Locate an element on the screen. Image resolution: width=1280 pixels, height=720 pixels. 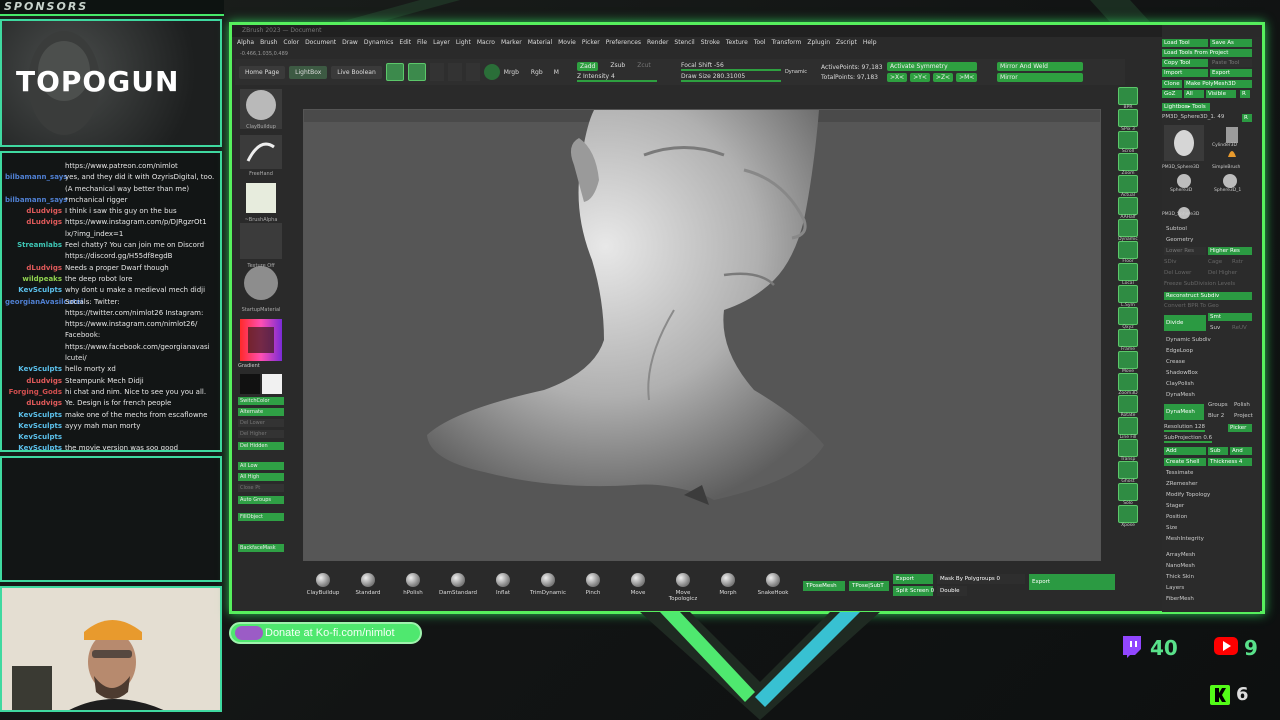
rstr-button: Rstr is located at coordinates (1237, 262).